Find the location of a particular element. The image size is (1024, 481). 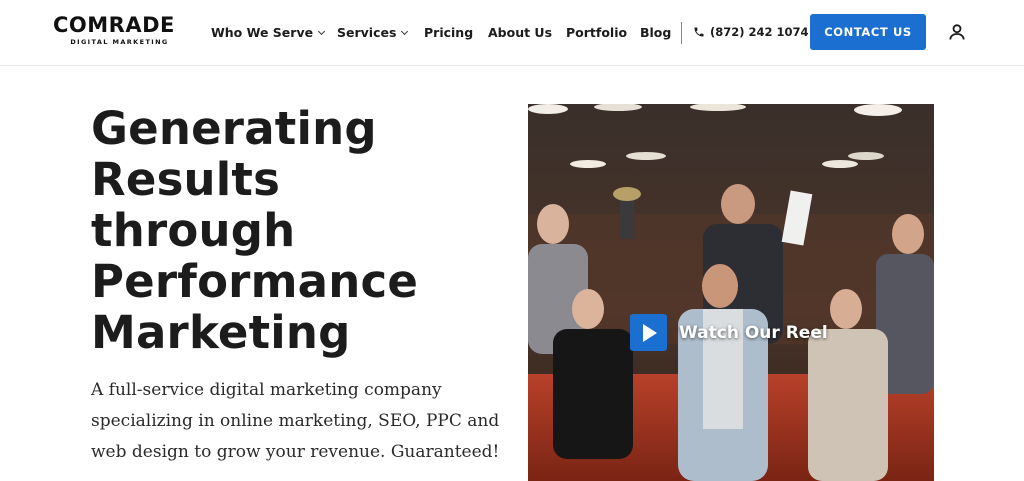

watch-reel-label: Watch Our Reel is located at coordinates (753, 332).